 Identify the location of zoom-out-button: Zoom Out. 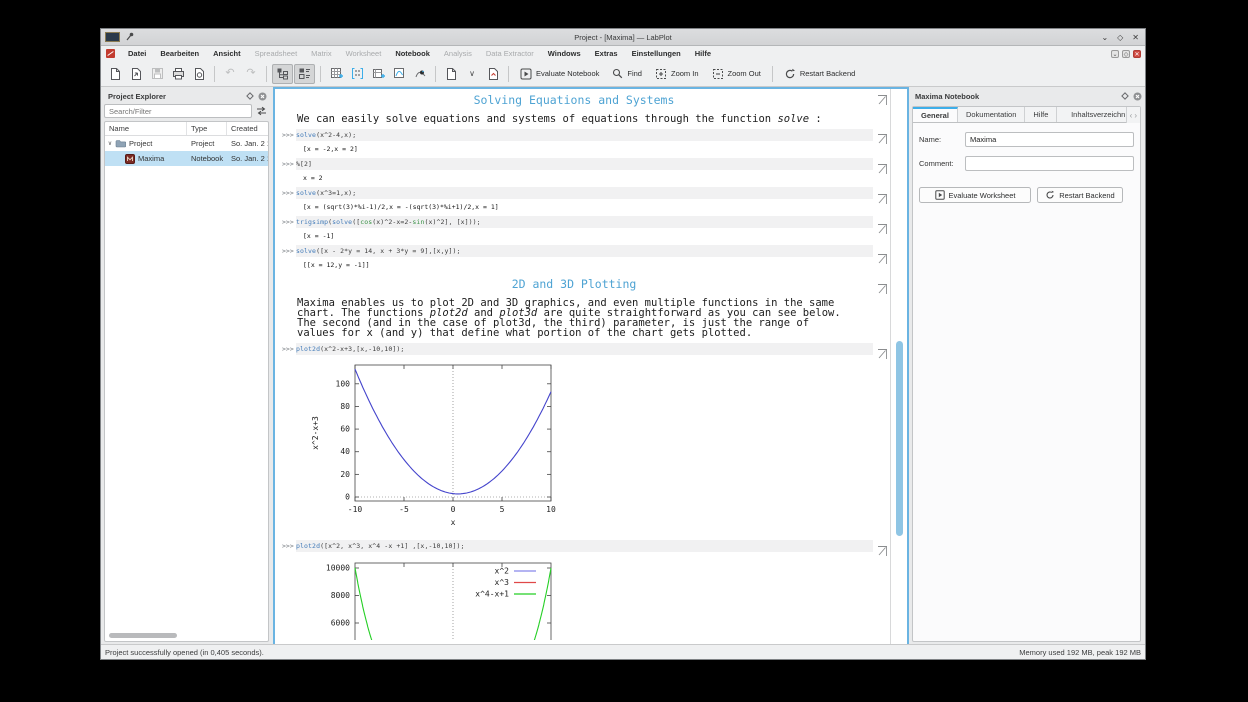
(736, 74).